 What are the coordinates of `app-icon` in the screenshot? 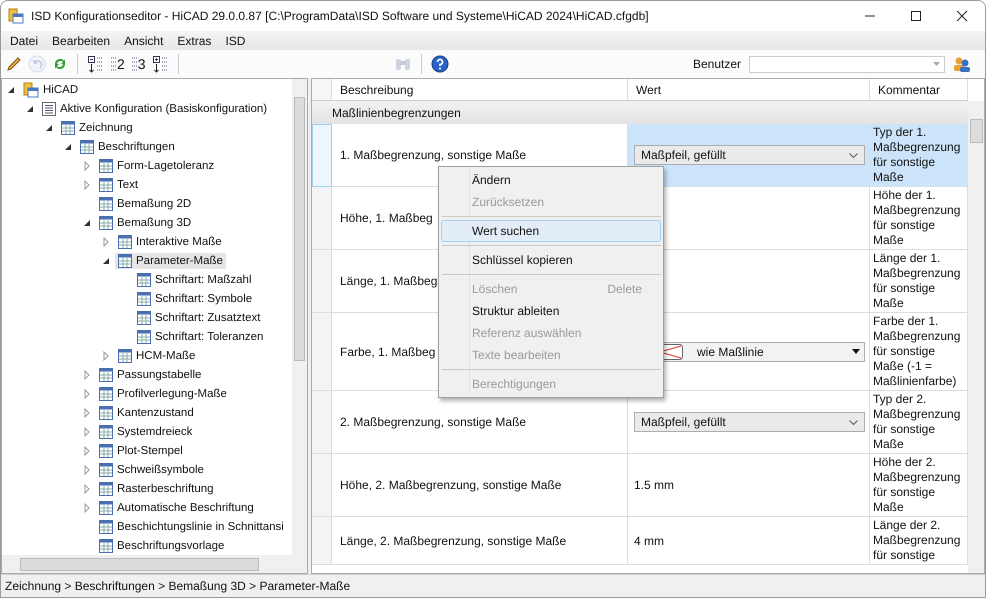 It's located at (16, 16).